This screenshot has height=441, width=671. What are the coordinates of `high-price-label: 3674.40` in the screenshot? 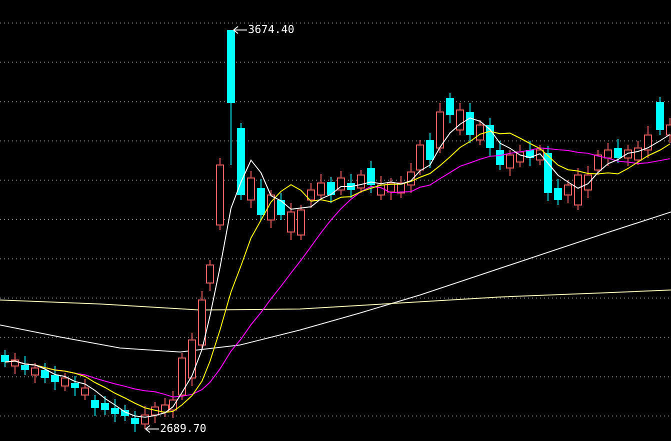 It's located at (271, 29).